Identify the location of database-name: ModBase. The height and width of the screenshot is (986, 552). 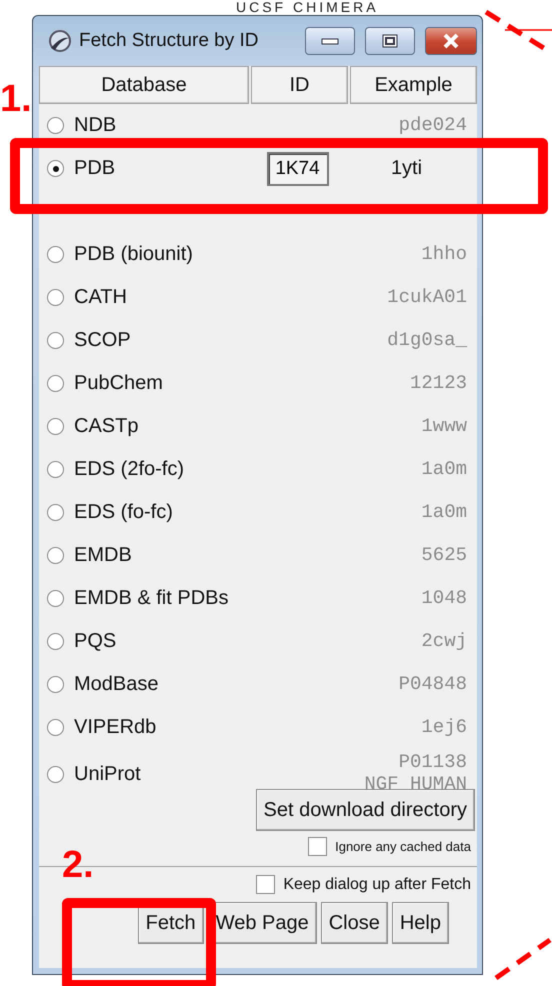
(116, 684).